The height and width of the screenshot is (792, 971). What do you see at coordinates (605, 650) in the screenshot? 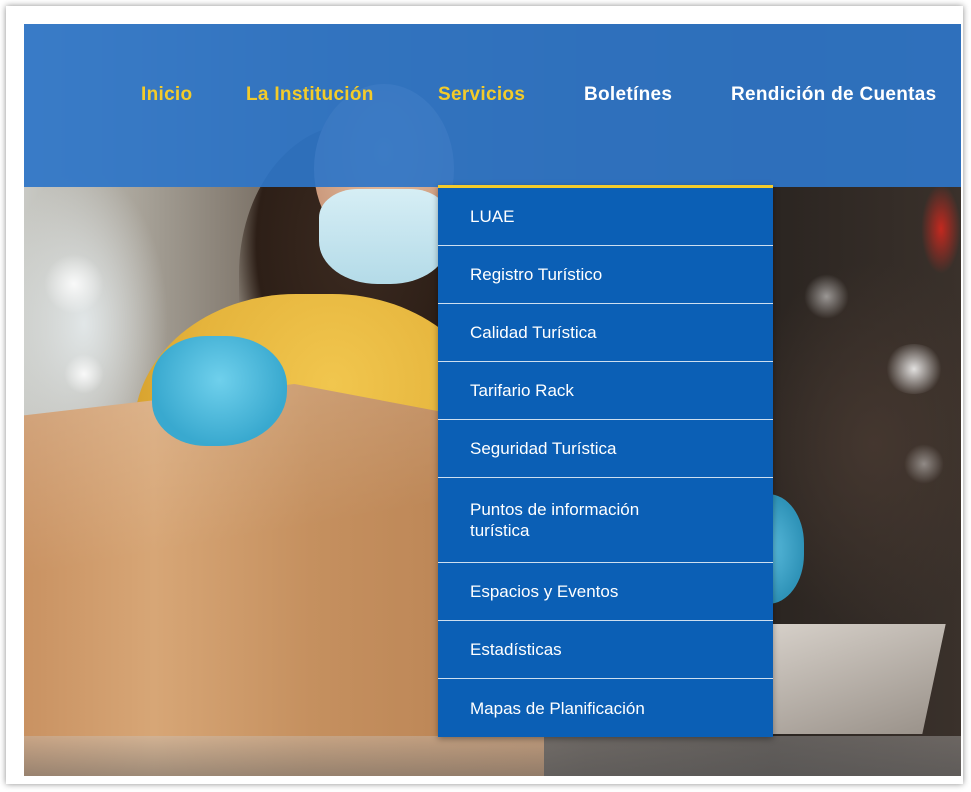
I see `menu-item-estadisticas: Estadísticas` at bounding box center [605, 650].